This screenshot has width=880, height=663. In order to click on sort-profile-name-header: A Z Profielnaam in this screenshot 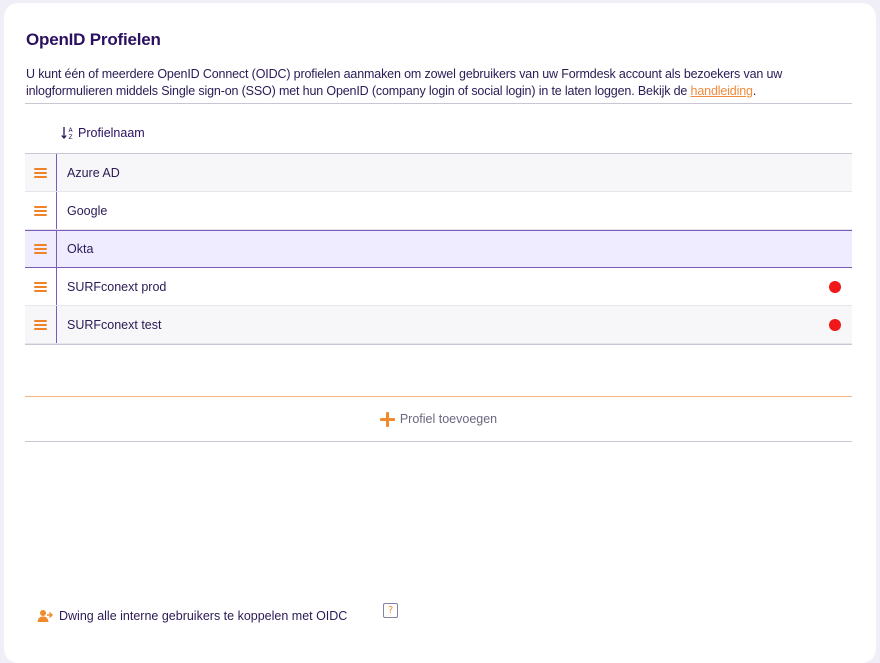, I will do `click(103, 133)`.